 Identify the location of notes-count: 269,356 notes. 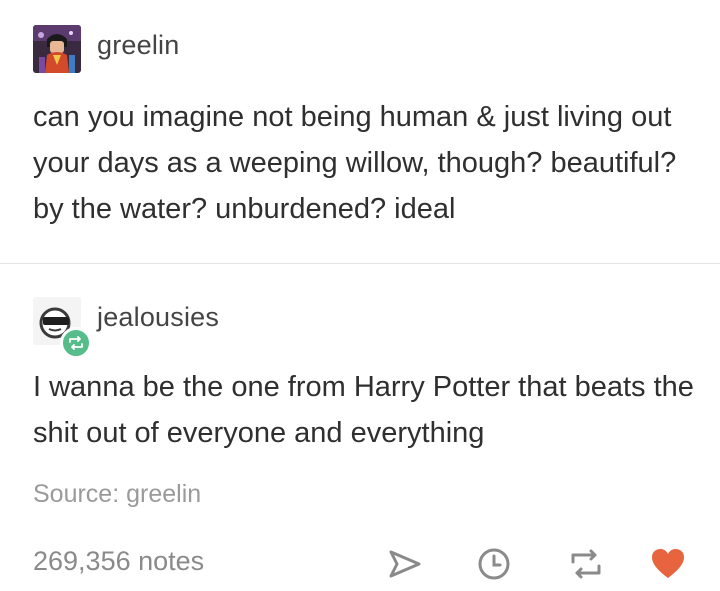
(118, 561).